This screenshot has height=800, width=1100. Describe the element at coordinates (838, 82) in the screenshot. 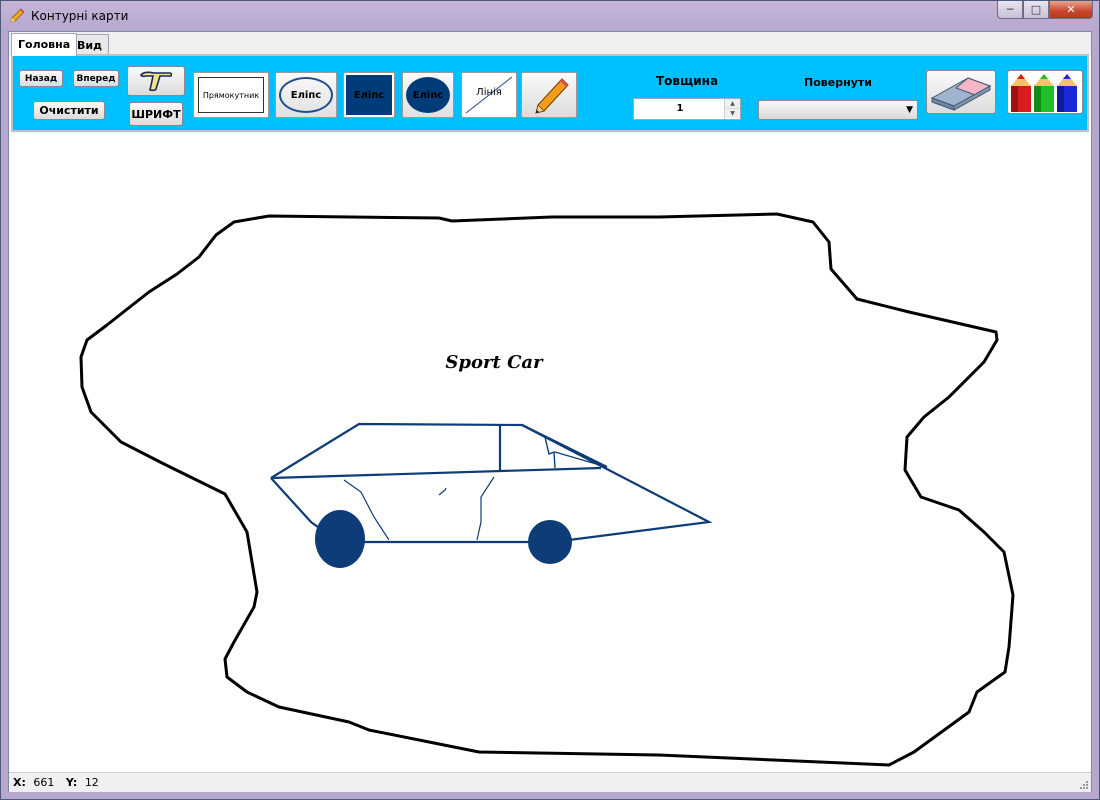

I see `rotate-label: Повернути` at that location.